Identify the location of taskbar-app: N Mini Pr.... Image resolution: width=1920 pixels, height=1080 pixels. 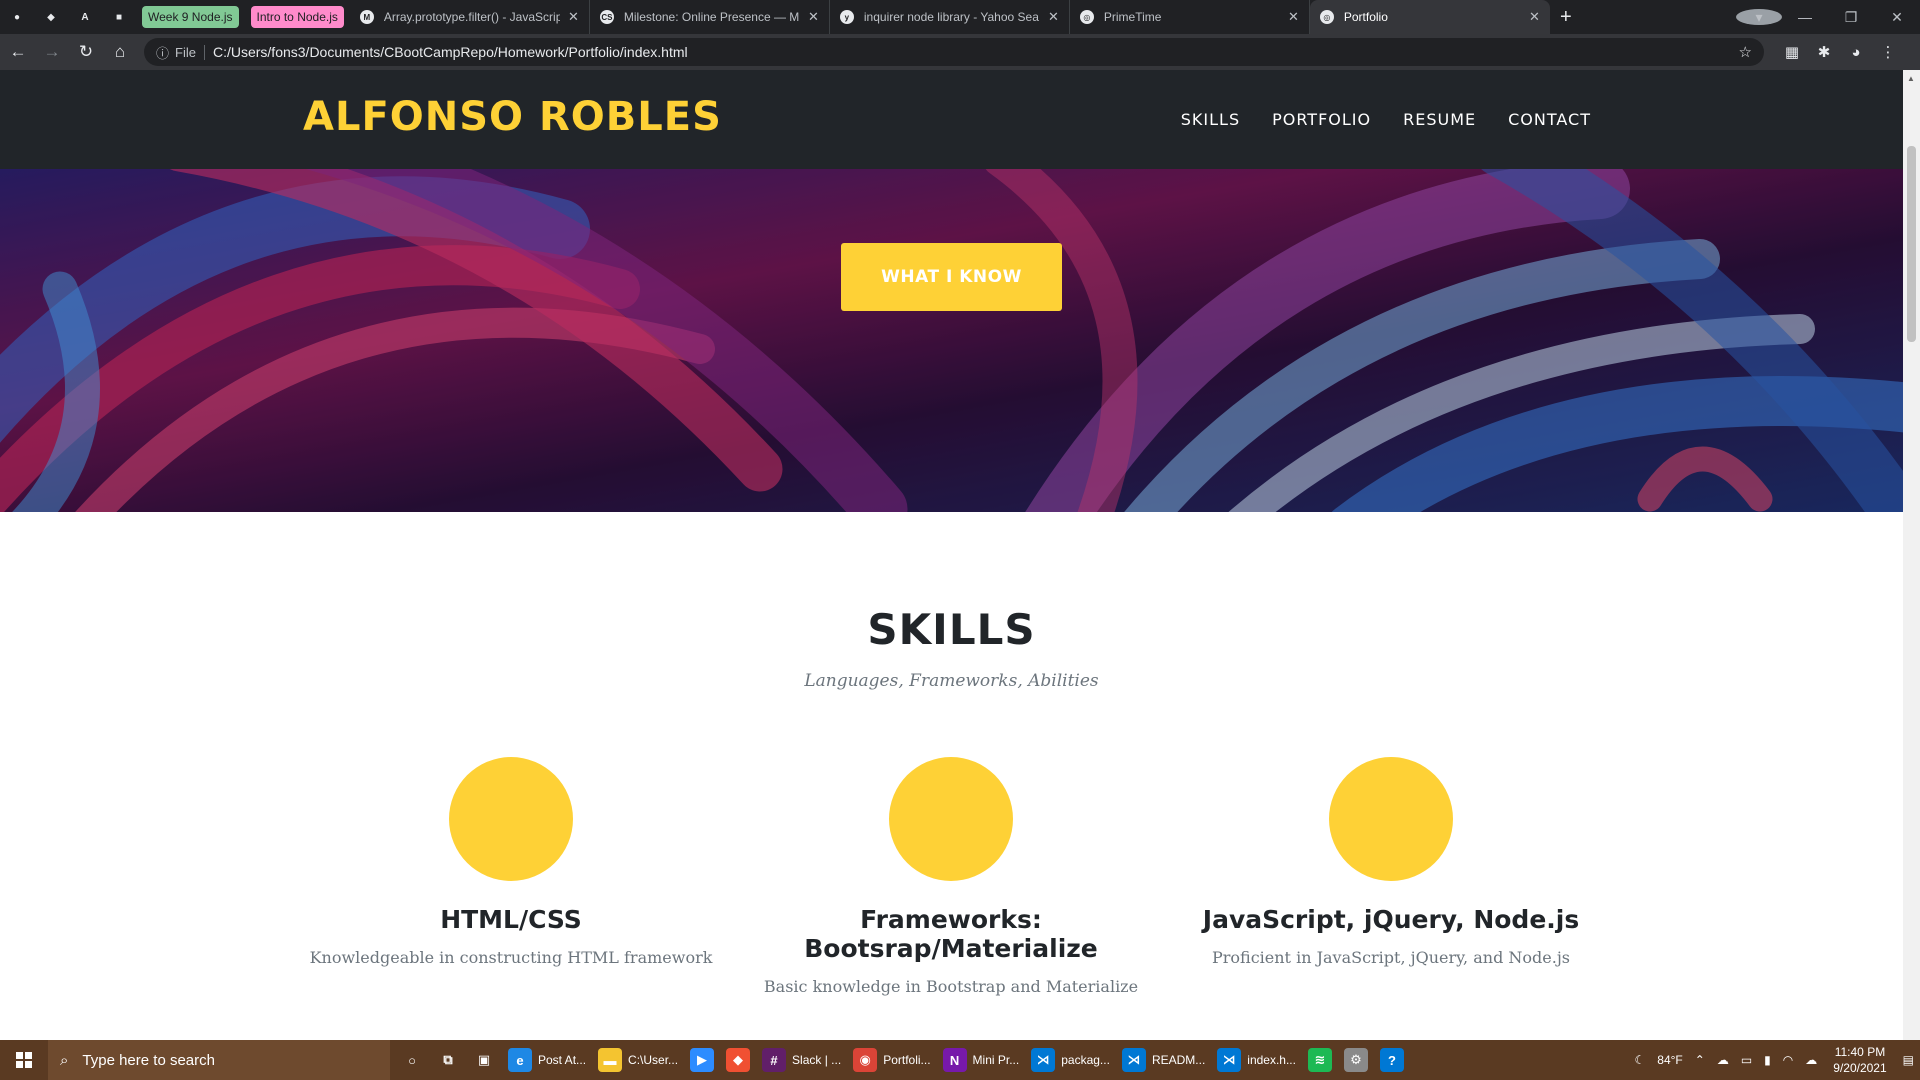
(981, 1060).